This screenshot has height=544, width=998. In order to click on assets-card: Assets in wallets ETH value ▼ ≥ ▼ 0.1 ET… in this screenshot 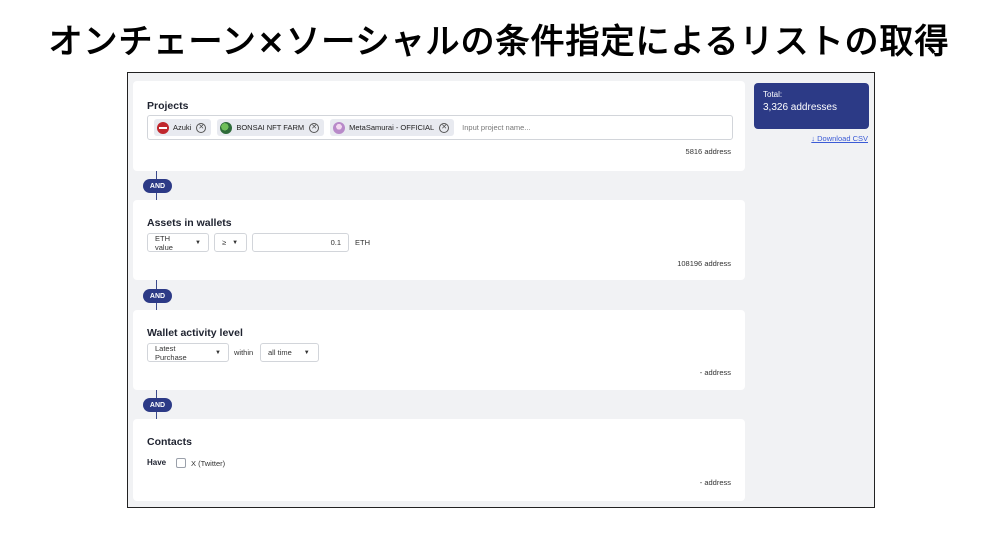, I will do `click(439, 240)`.